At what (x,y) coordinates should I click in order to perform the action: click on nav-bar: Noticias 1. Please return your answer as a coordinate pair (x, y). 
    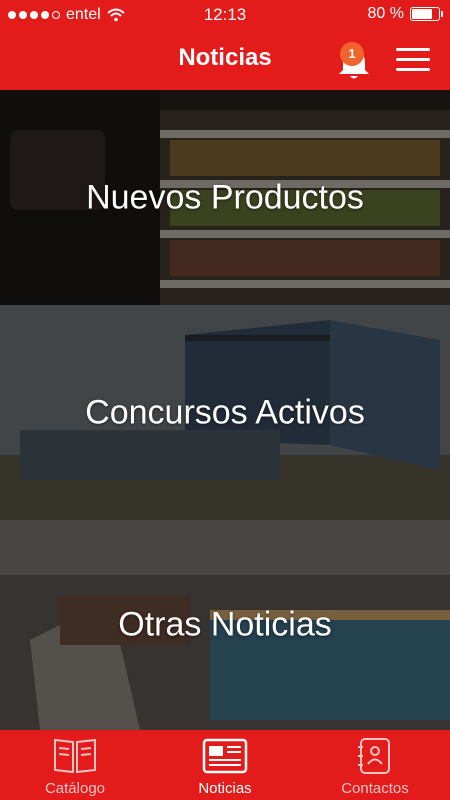
    Looking at the image, I should click on (225, 60).